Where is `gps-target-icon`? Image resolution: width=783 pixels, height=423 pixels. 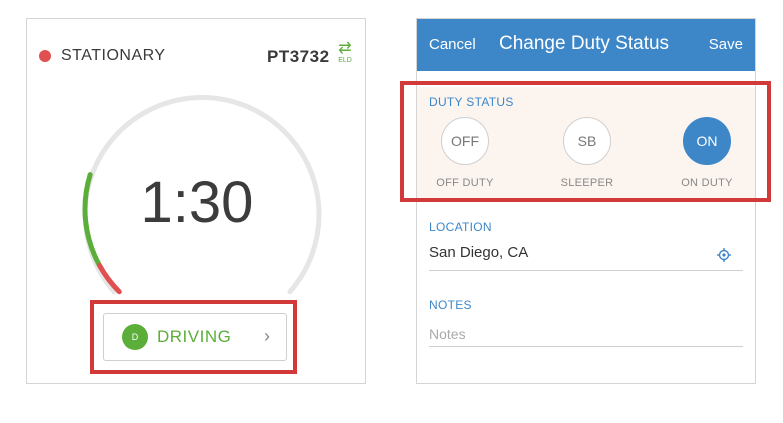
gps-target-icon is located at coordinates (724, 255).